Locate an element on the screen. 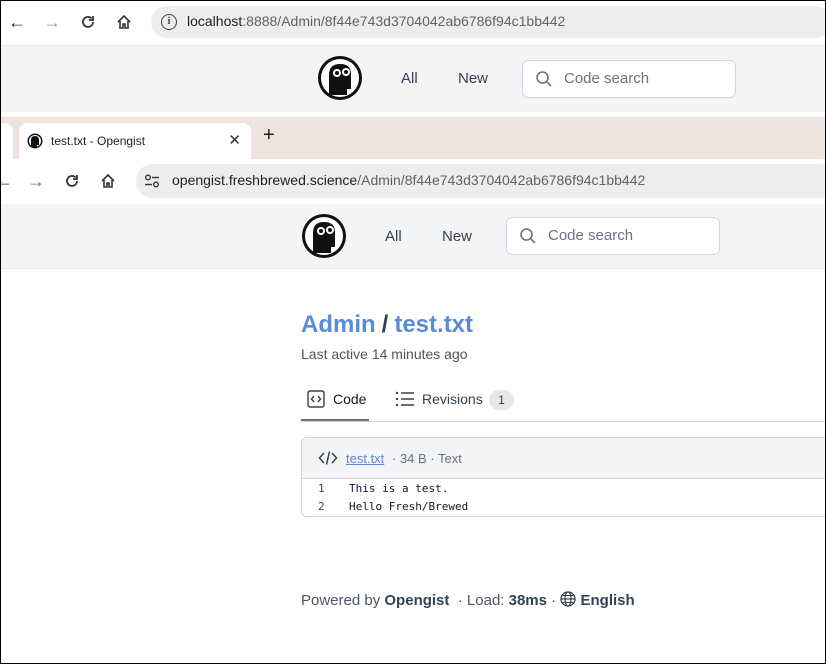 Image resolution: width=826 pixels, height=664 pixels. file-meta: · 34 B · Text is located at coordinates (427, 458).